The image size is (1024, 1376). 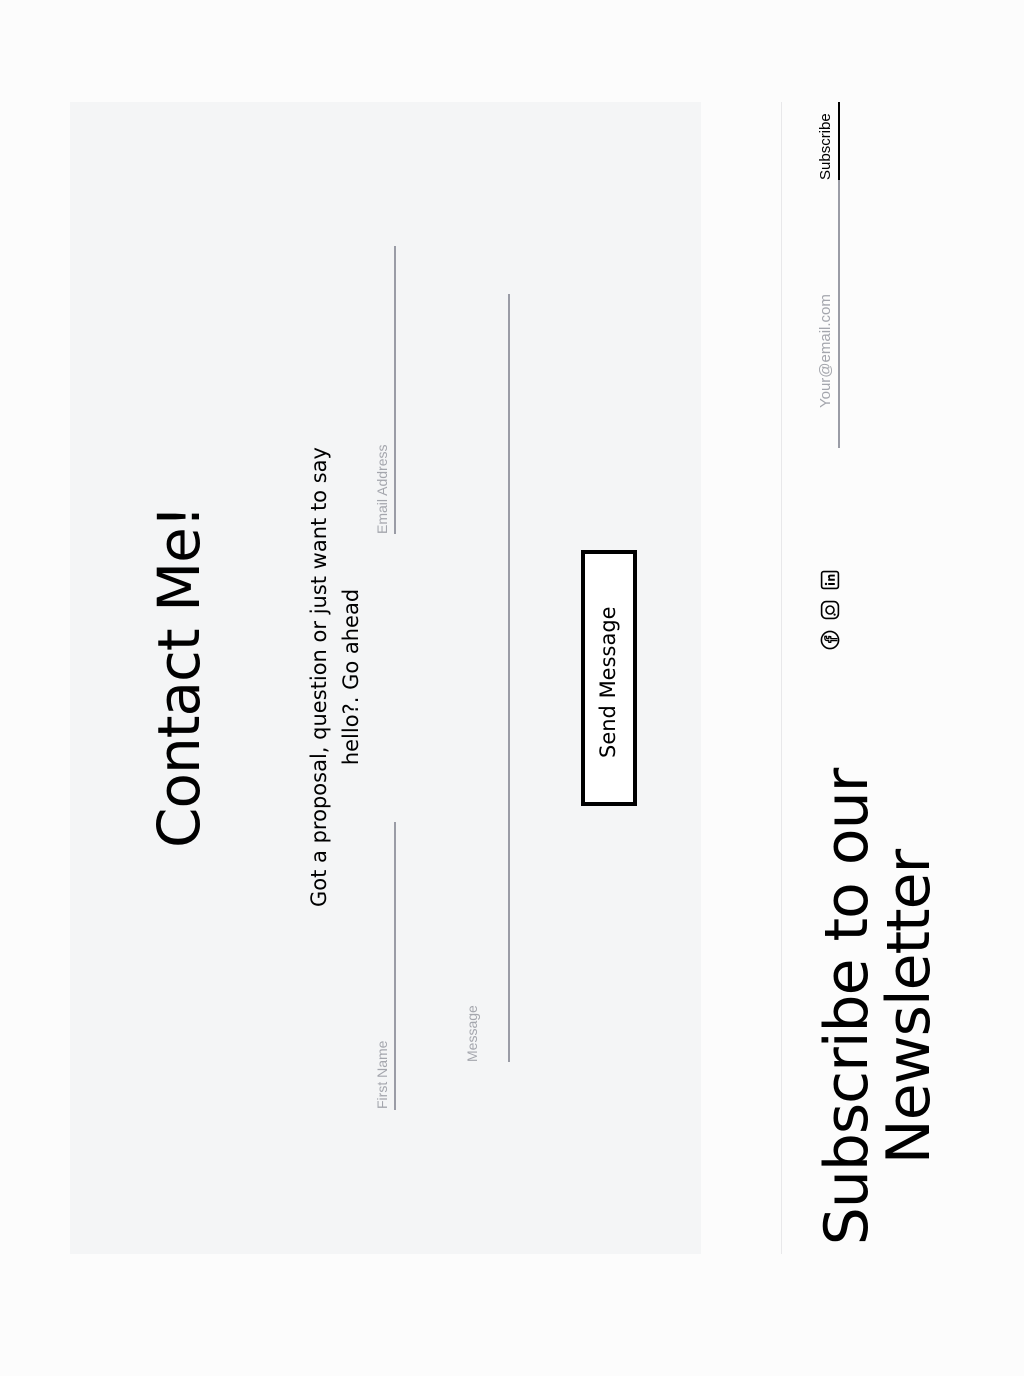 I want to click on message-field: Message, so click(x=472, y=1027).